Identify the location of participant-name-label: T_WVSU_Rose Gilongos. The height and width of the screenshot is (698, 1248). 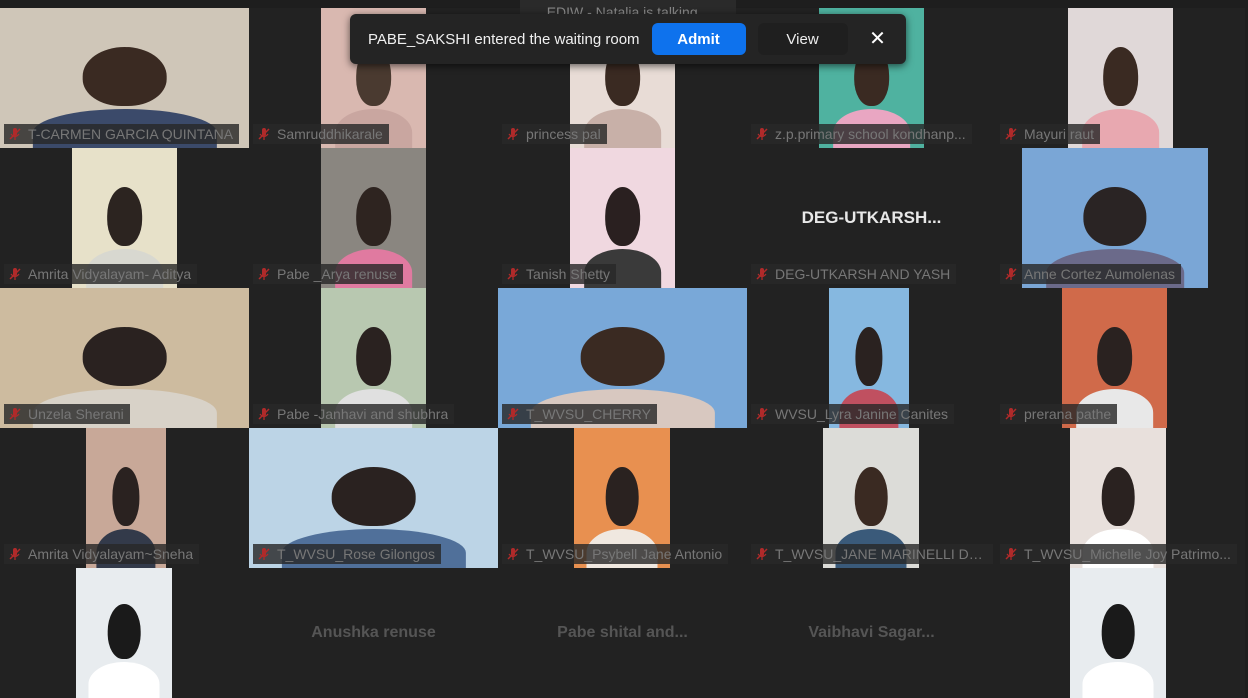
(347, 554).